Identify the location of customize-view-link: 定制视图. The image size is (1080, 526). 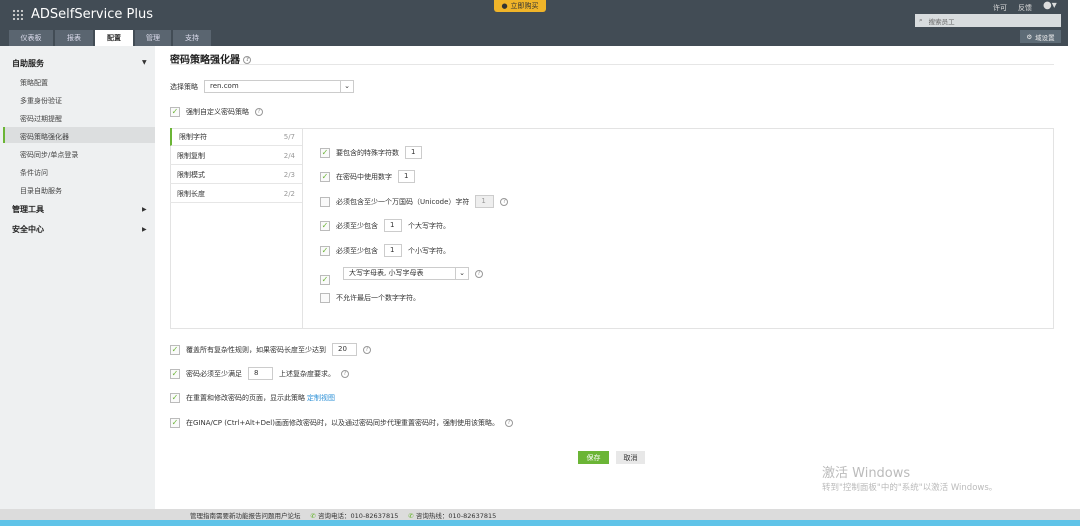
(321, 398).